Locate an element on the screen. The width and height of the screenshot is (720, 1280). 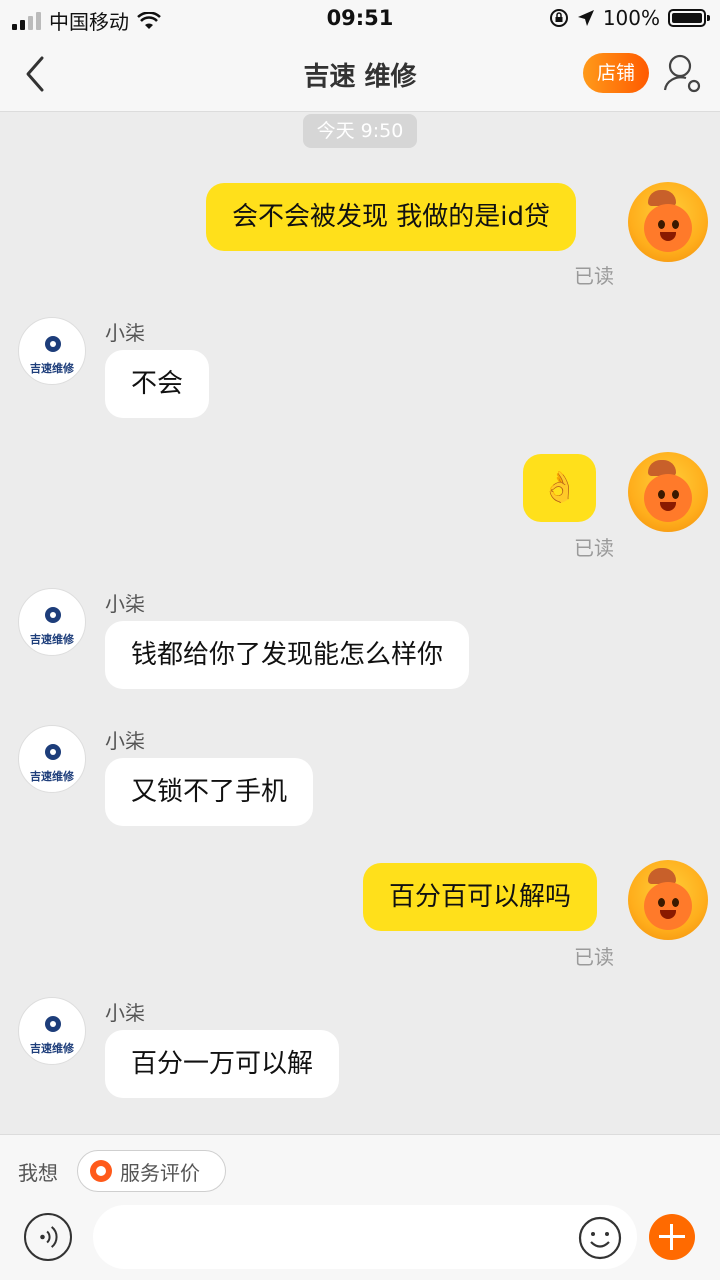
service-rating-label: 服务评价 is located at coordinates (160, 1172).